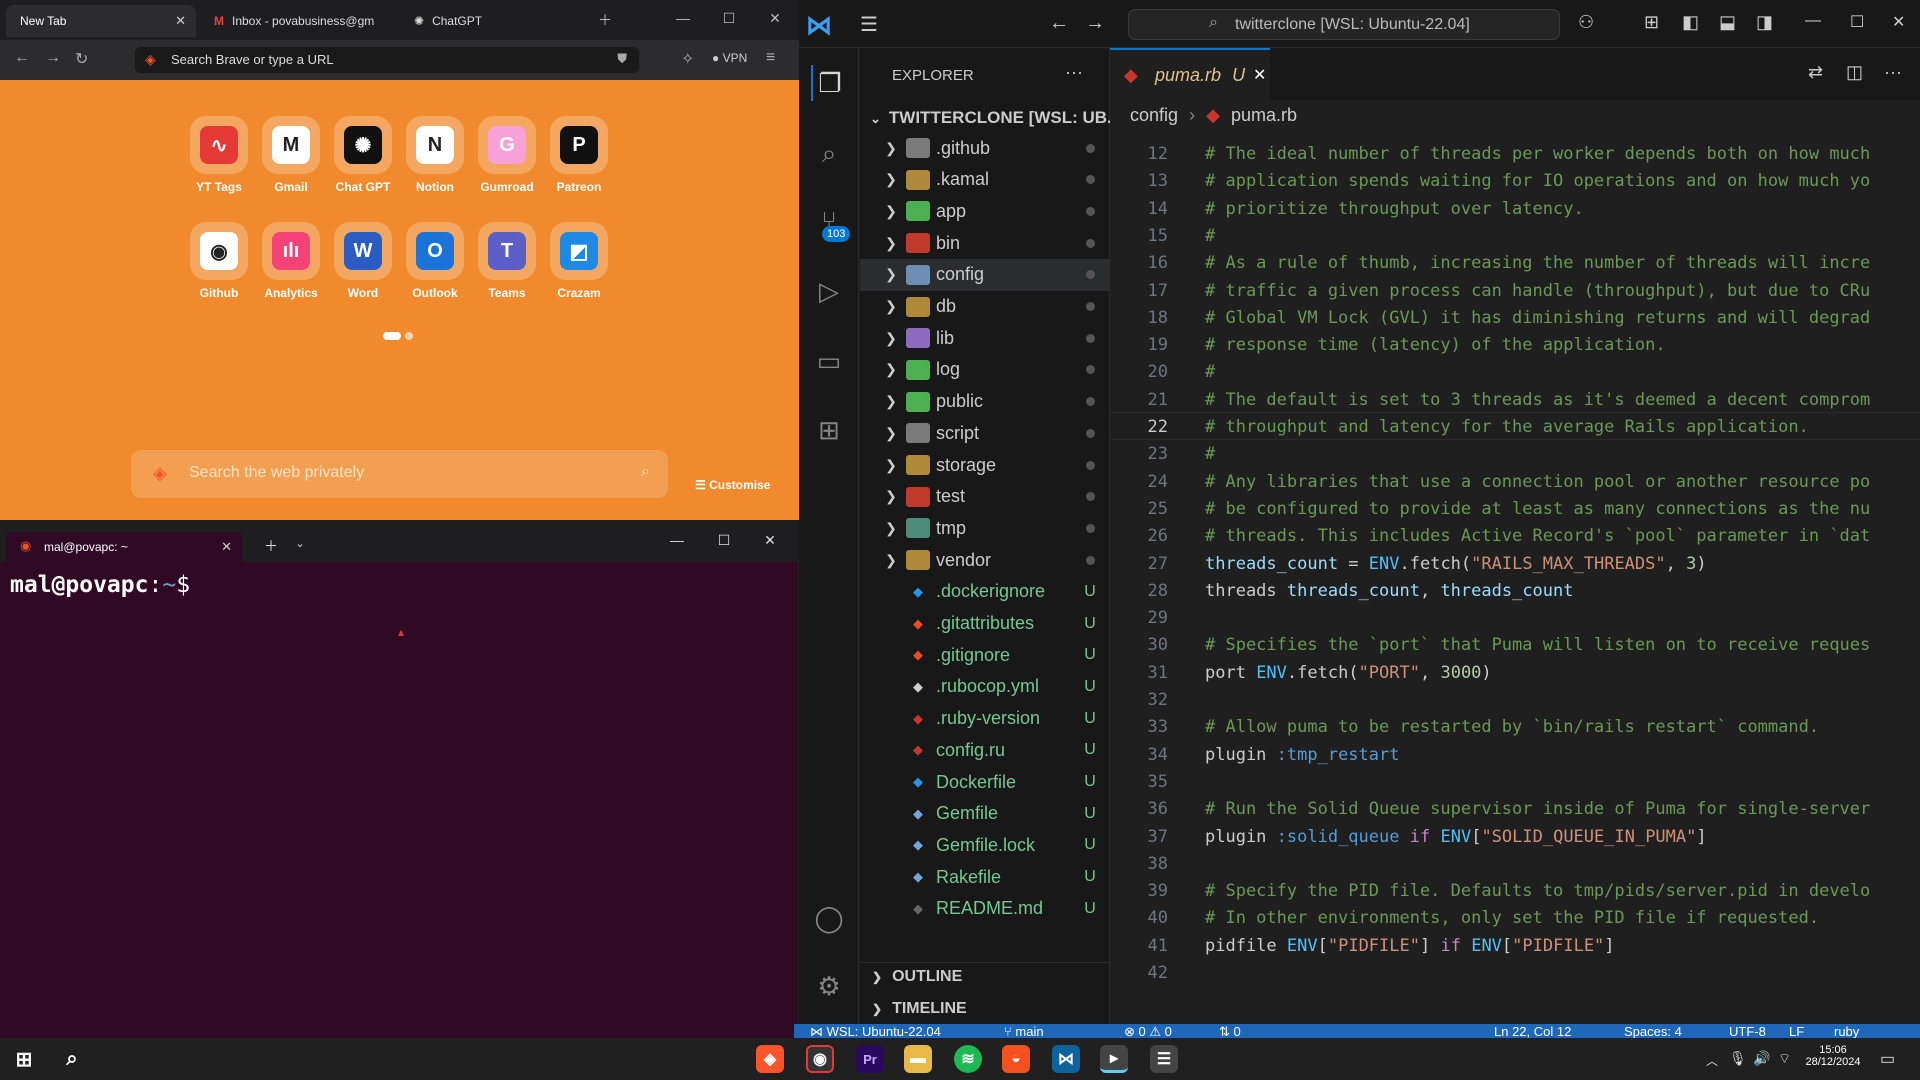 The height and width of the screenshot is (1080, 1920). What do you see at coordinates (291, 261) in the screenshot?
I see `shortcut-tile: ılı Analytics` at bounding box center [291, 261].